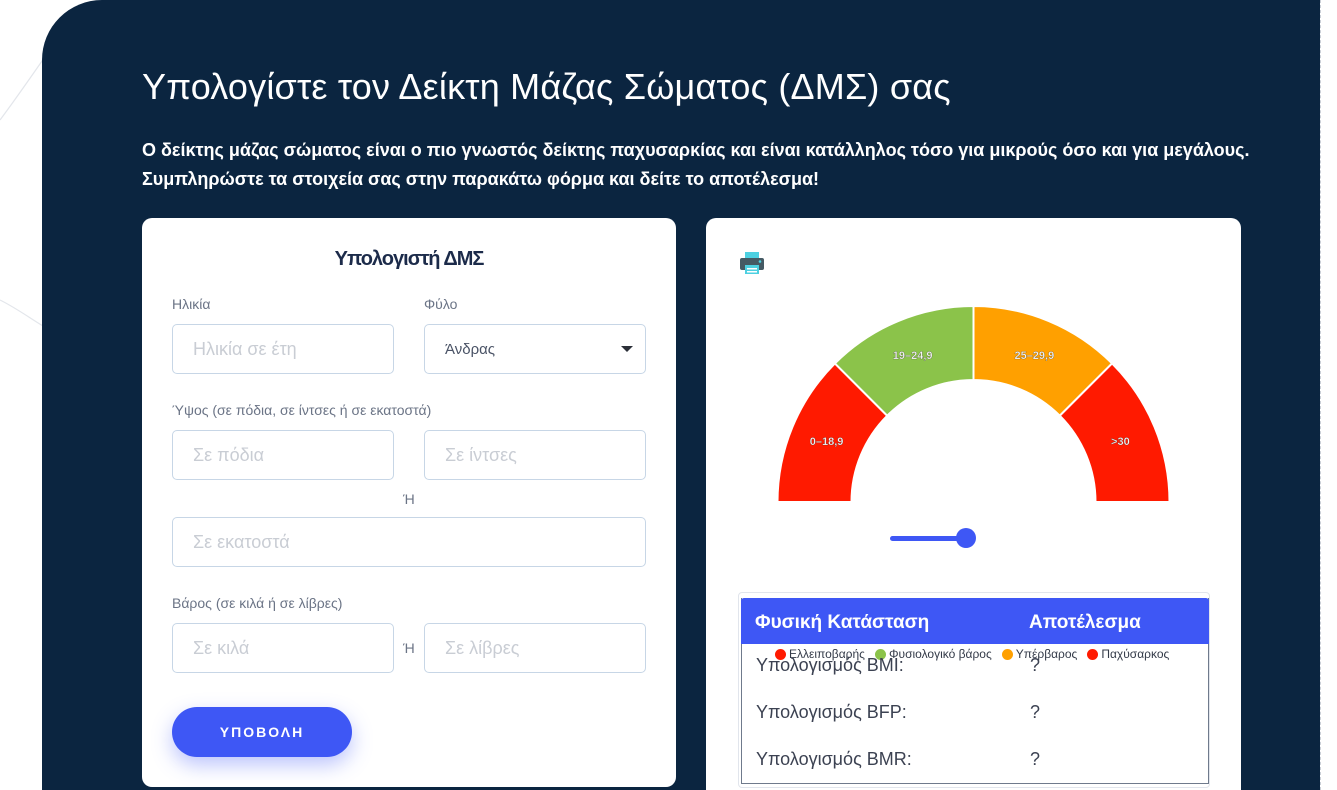 The width and height of the screenshot is (1337, 790). I want to click on height-label: Ύψος (σε πόδια, σε ίντσες ή σε εκατοστά), so click(302, 410).